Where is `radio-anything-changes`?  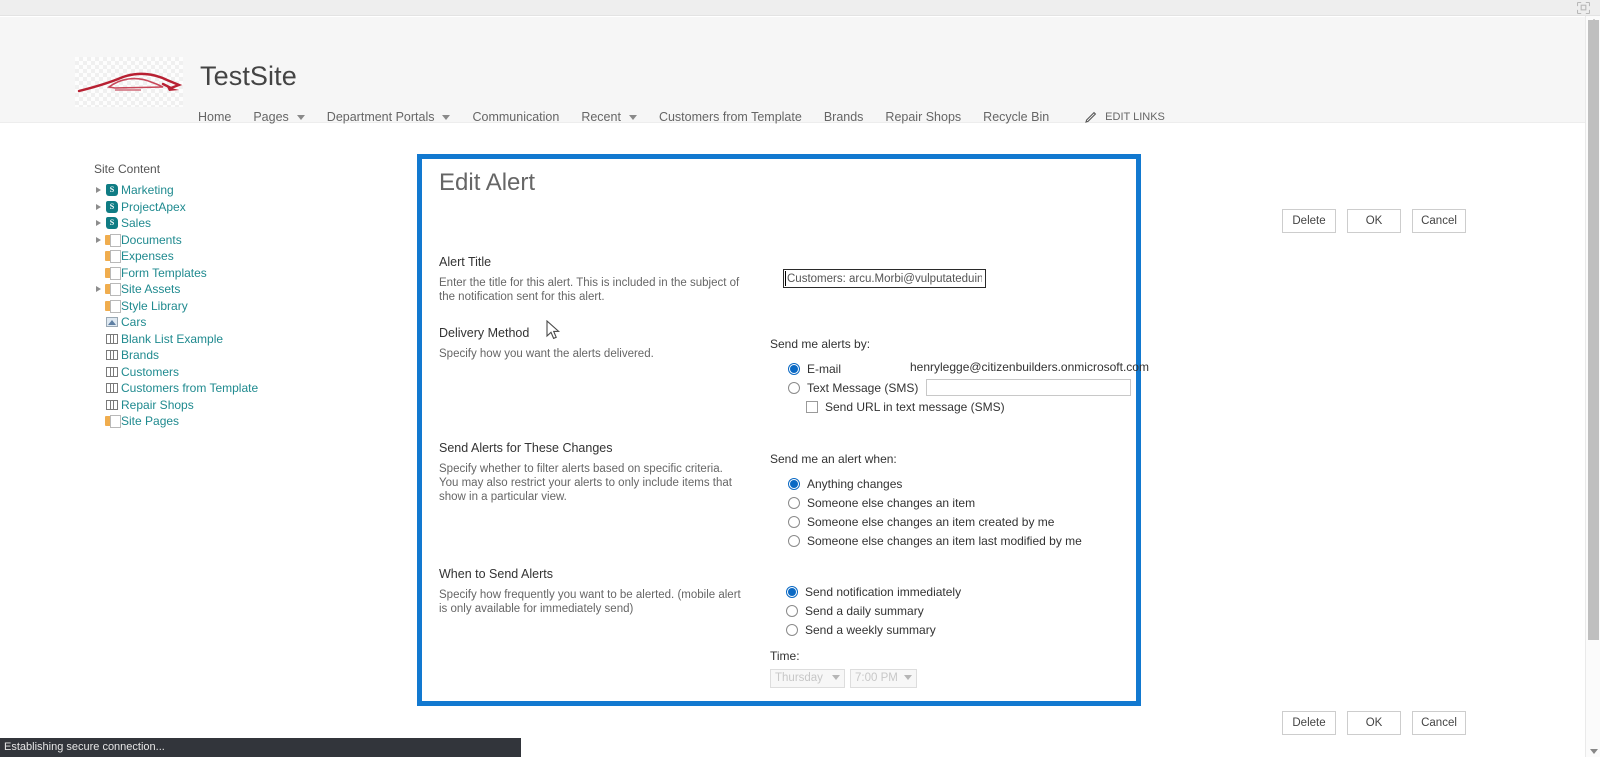
radio-anything-changes is located at coordinates (794, 483).